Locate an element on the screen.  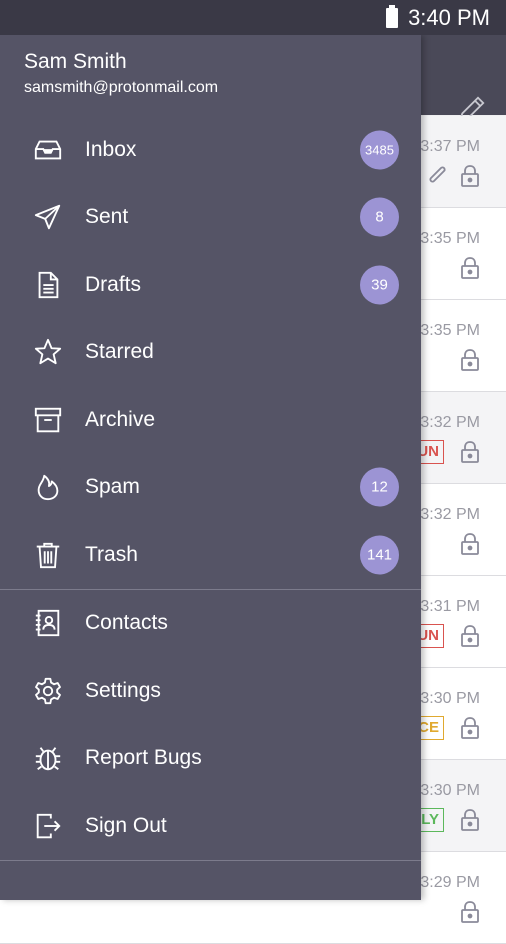
menu-item-trash: Trash 141 is located at coordinates (210, 555).